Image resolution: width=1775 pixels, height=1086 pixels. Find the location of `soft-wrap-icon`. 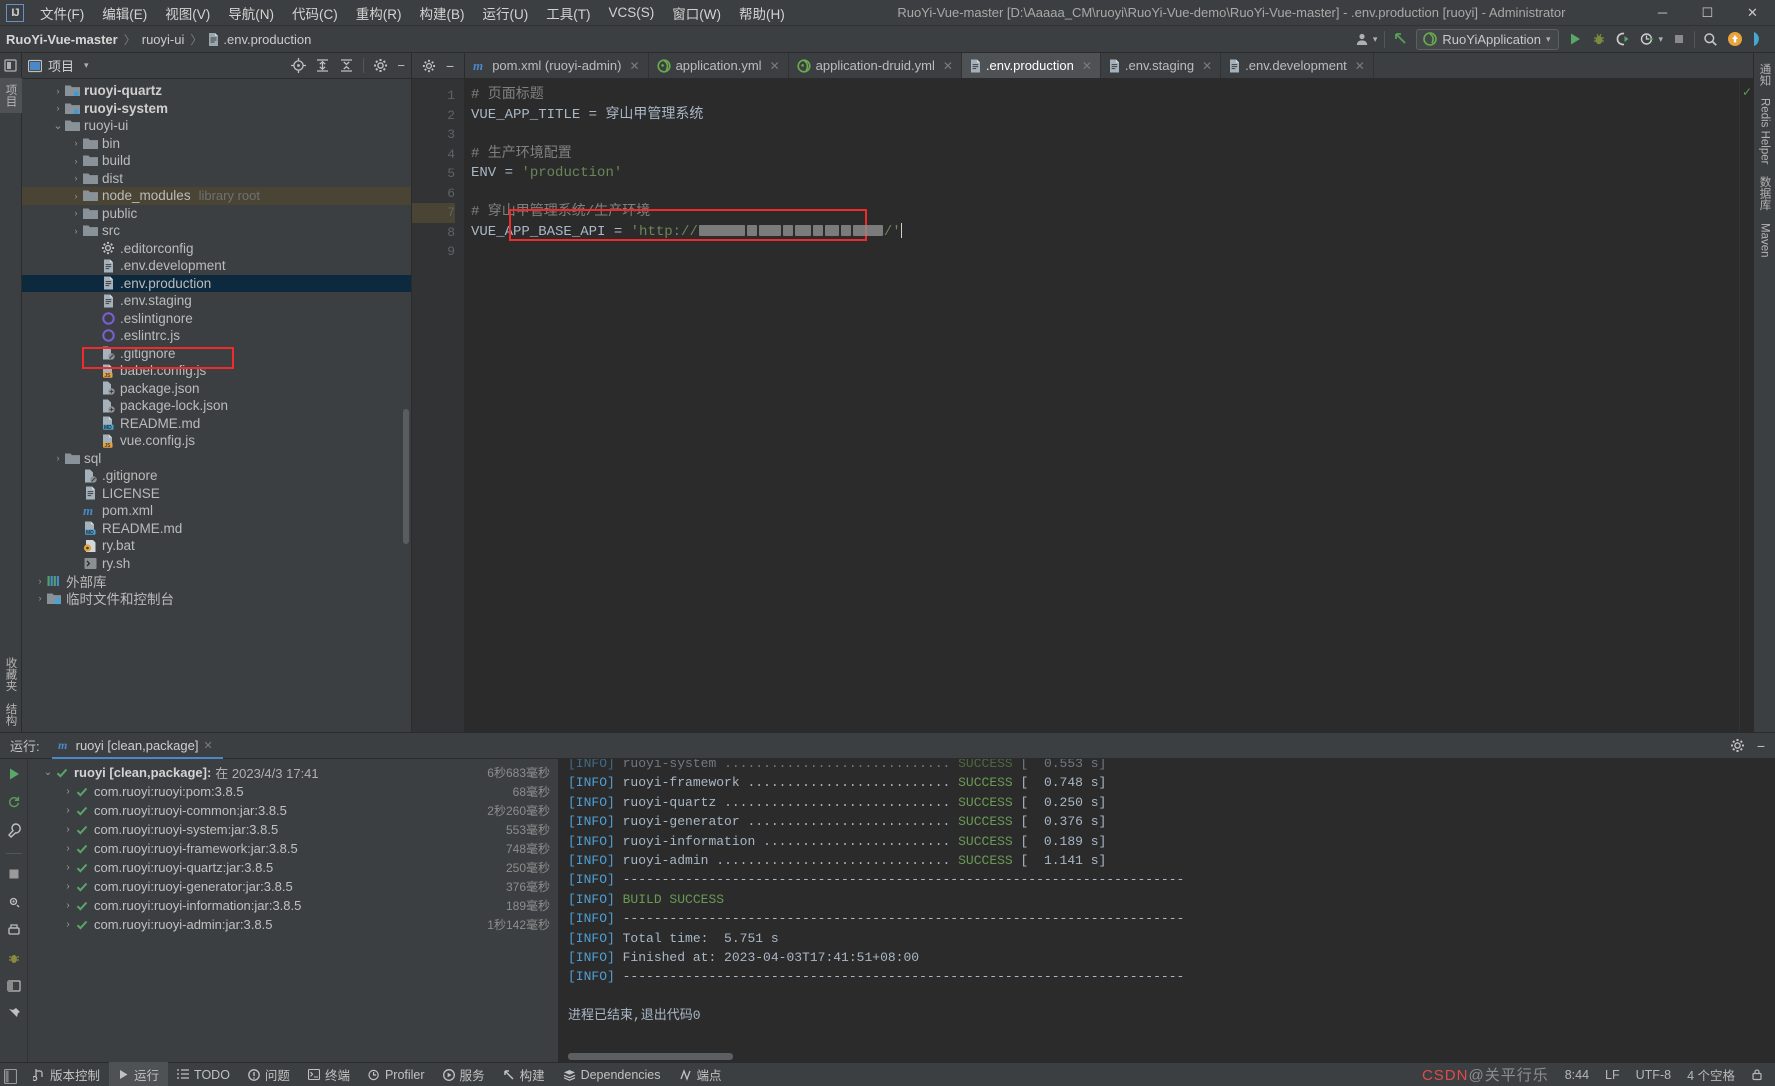

soft-wrap-icon is located at coordinates (13, 901).